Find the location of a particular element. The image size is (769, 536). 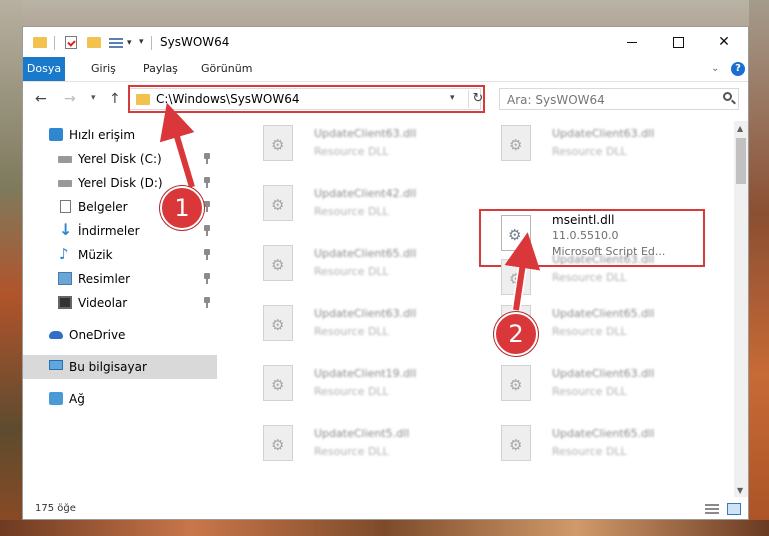

vertical-scrollbar: ▲ ▼ is located at coordinates (741, 309).